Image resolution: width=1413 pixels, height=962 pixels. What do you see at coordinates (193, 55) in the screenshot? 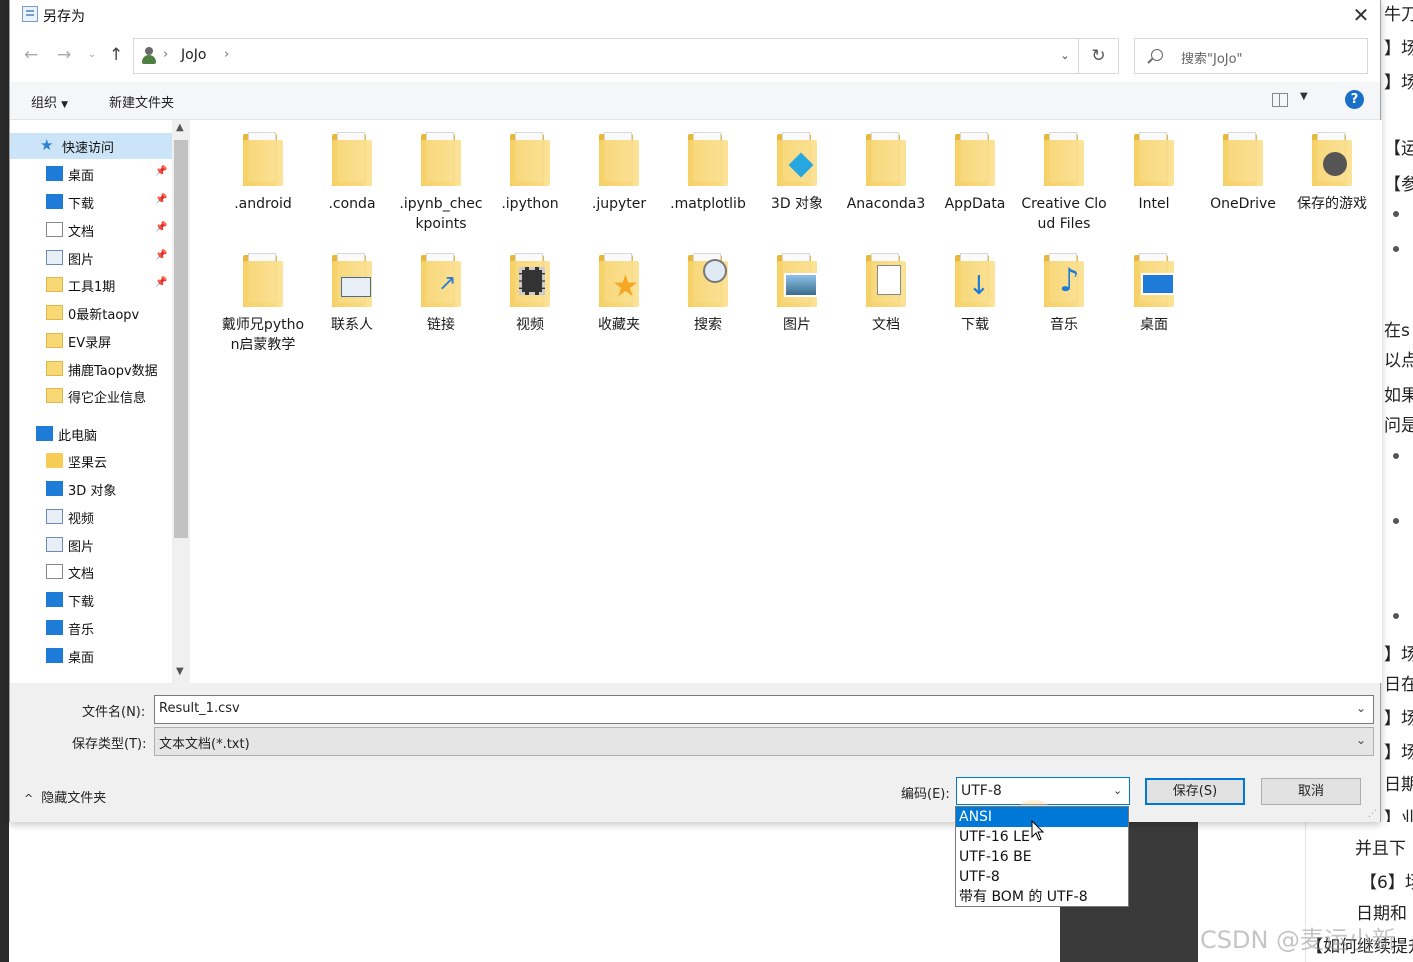
I see `breadcrumb-jojo: JoJo` at bounding box center [193, 55].